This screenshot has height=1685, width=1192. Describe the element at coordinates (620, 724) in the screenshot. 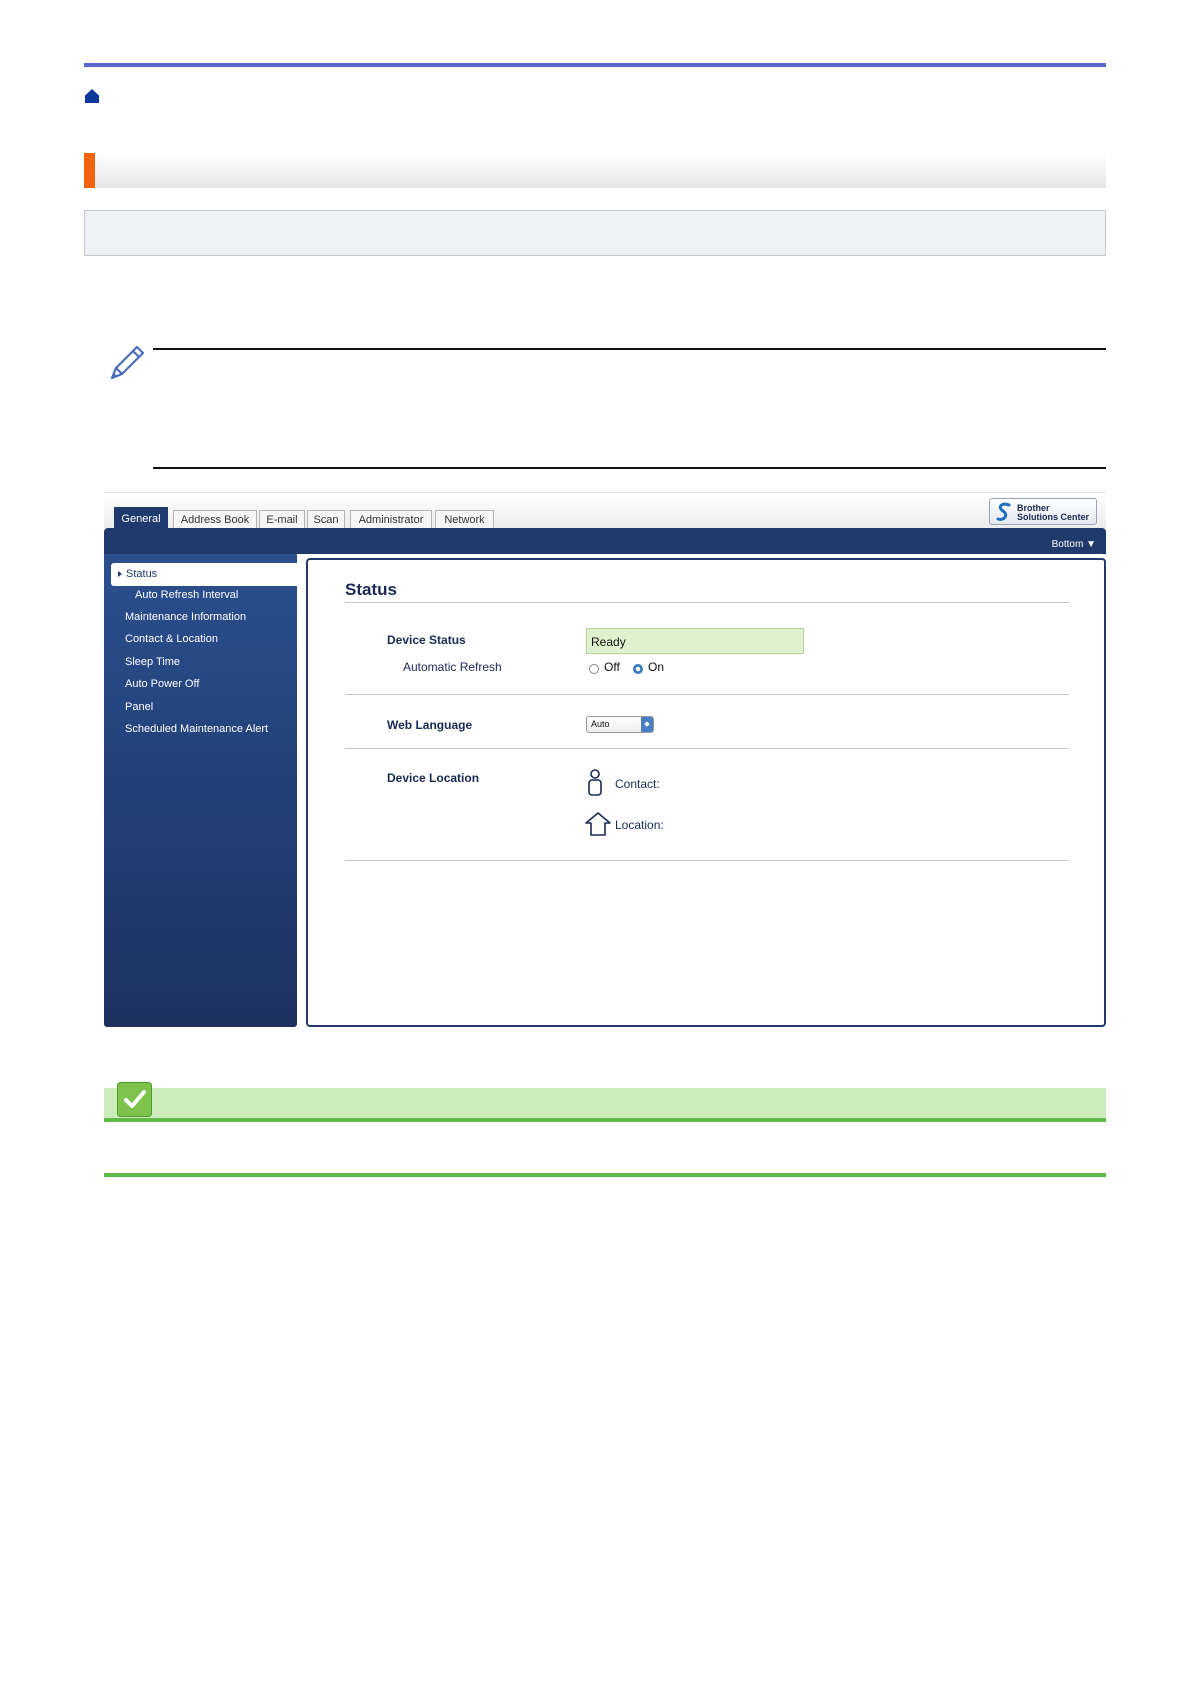

I see `web-language-select: Auto ◆` at that location.